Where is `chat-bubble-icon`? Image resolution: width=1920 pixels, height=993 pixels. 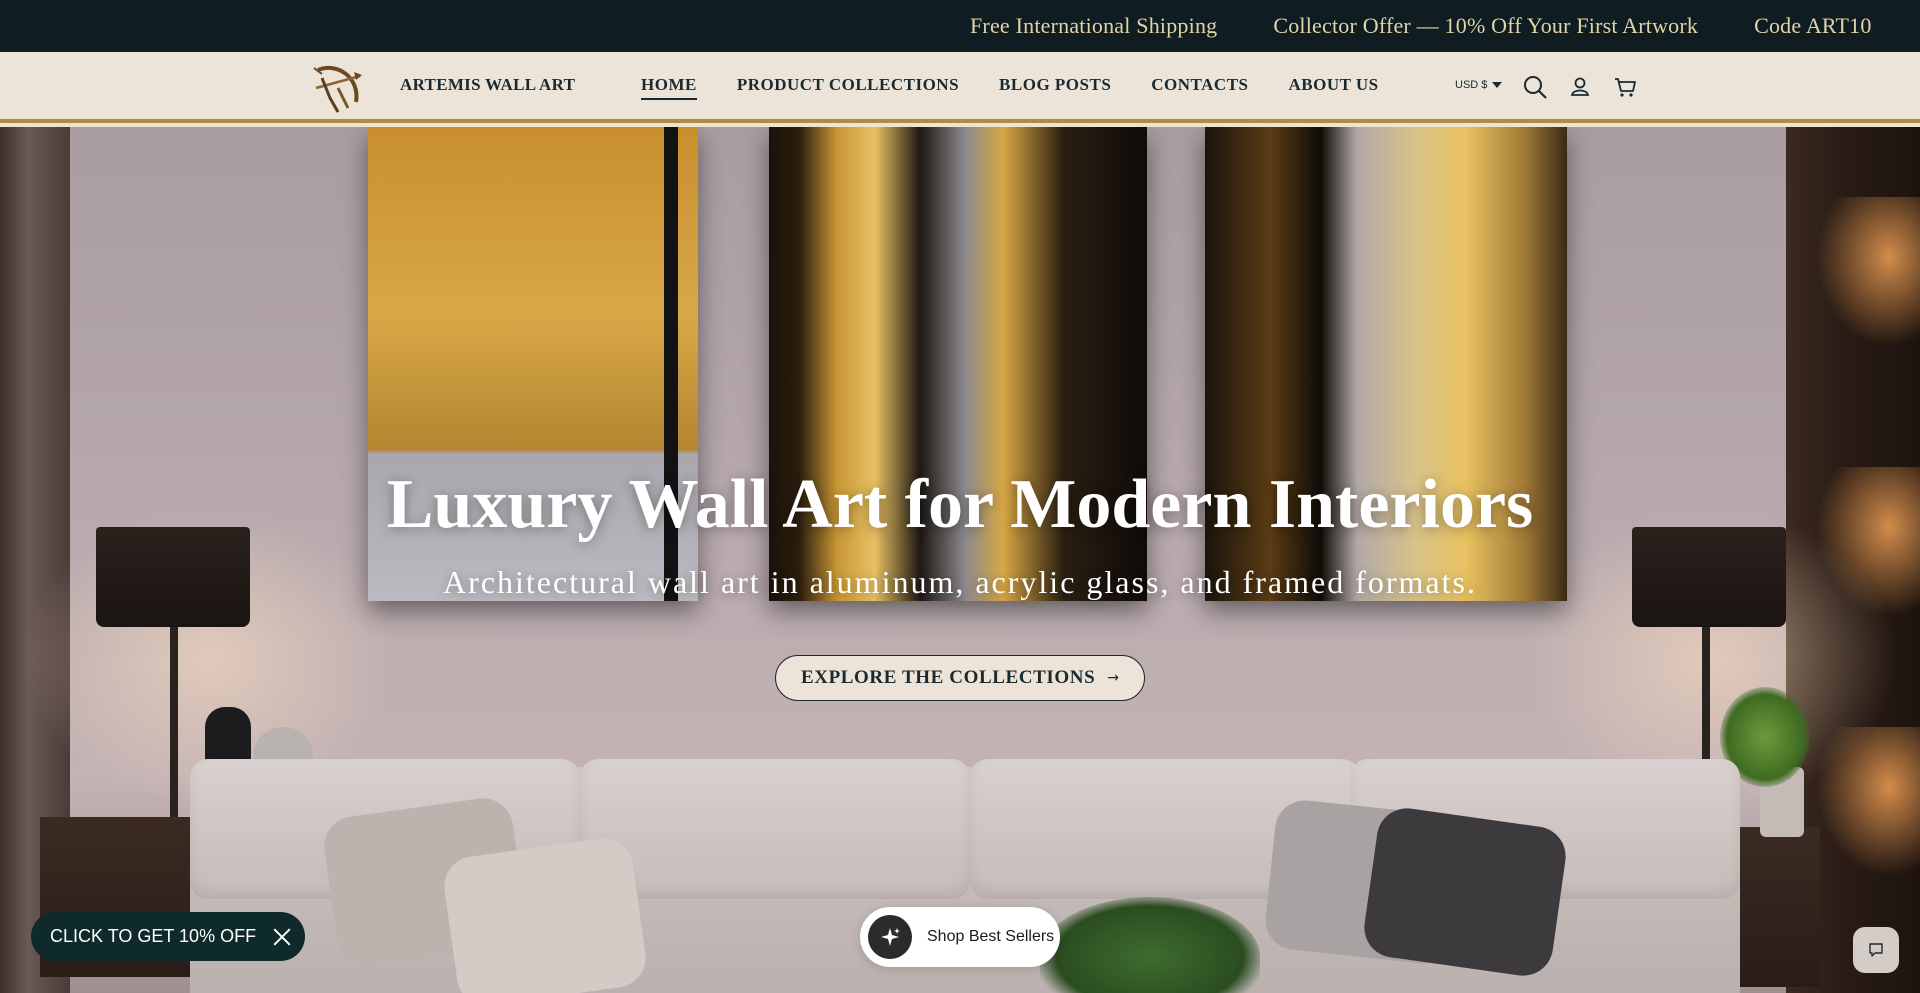 chat-bubble-icon is located at coordinates (1876, 950).